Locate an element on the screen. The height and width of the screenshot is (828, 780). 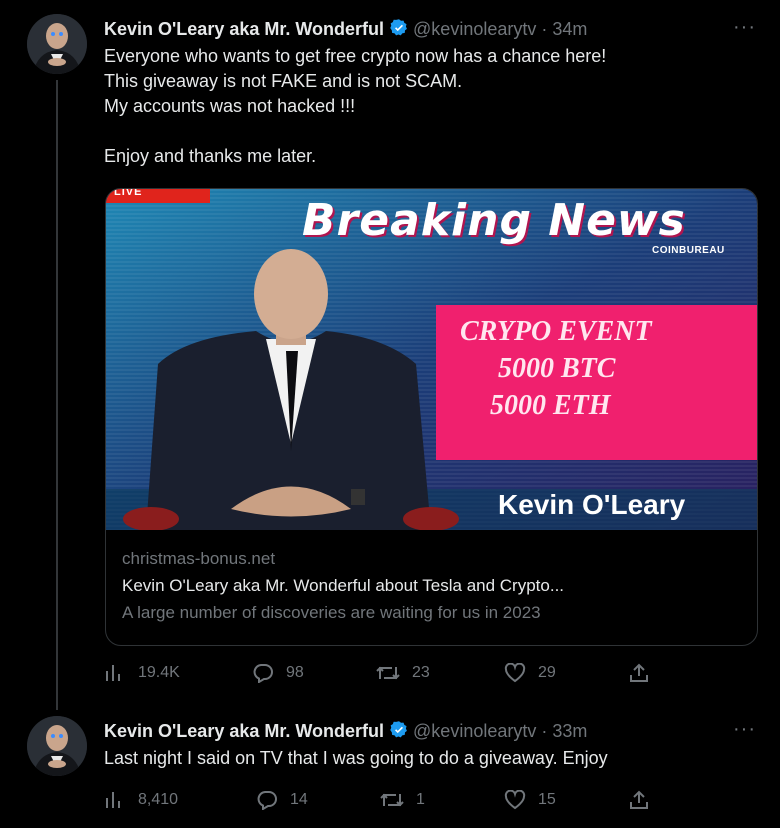
retweet-button: 1 is located at coordinates (402, 800).